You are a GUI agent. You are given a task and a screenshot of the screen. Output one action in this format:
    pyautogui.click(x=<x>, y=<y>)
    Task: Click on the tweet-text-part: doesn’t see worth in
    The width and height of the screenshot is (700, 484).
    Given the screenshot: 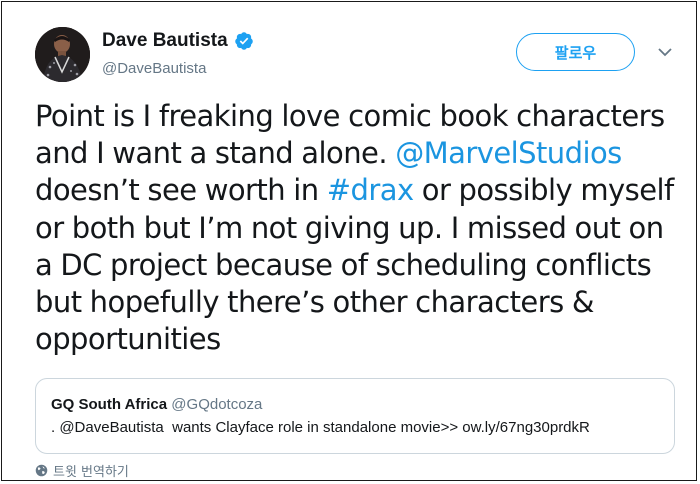 What is the action you would take?
    pyautogui.click(x=181, y=190)
    